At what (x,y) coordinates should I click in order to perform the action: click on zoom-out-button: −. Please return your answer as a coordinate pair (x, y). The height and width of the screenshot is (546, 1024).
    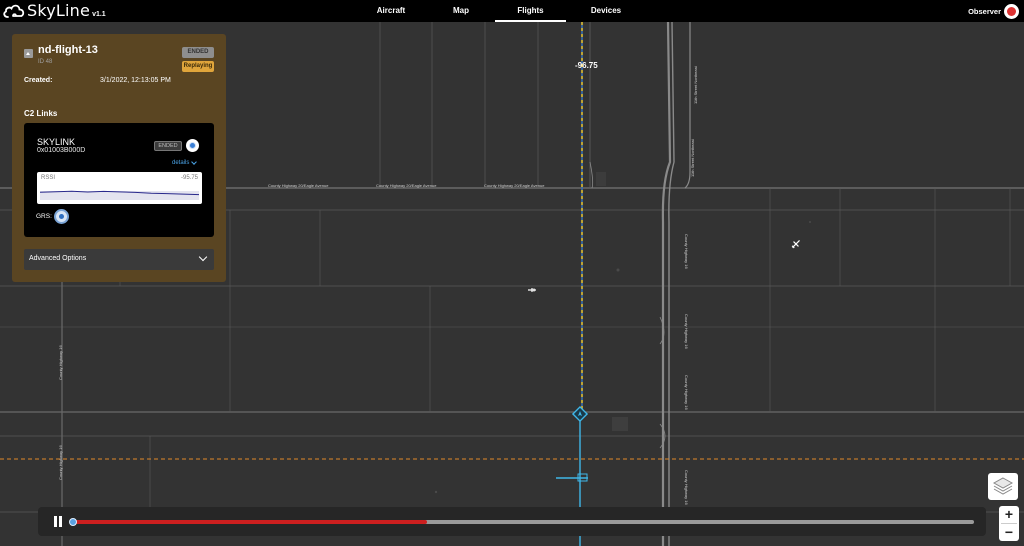
    Looking at the image, I should click on (1009, 532).